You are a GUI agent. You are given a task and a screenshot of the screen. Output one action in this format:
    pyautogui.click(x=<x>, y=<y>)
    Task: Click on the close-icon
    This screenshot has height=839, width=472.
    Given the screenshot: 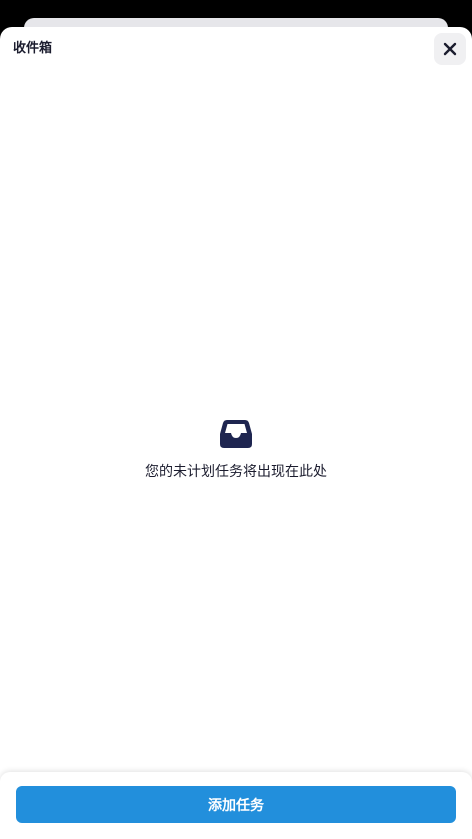 What is the action you would take?
    pyautogui.click(x=450, y=49)
    